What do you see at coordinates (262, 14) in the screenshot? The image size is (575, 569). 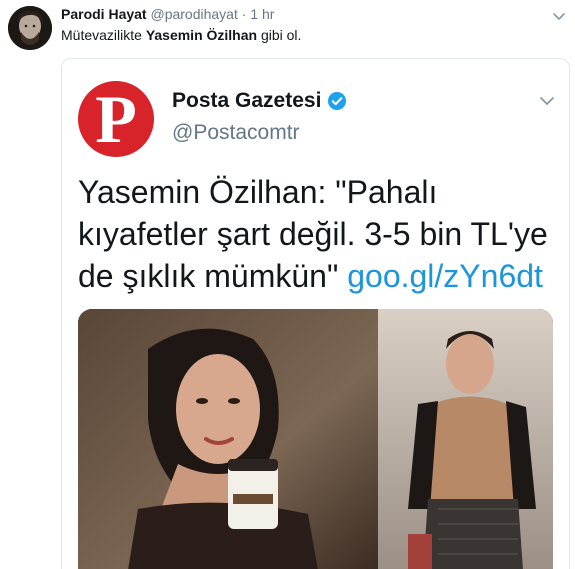 I see `timestamp: 1 hr` at bounding box center [262, 14].